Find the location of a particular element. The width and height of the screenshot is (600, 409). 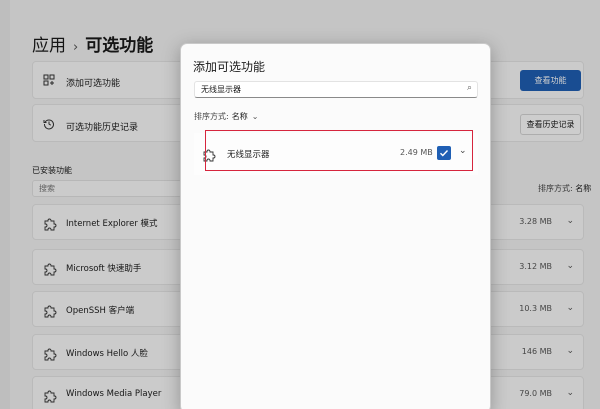

search-icon: ⌕ is located at coordinates (469, 88).